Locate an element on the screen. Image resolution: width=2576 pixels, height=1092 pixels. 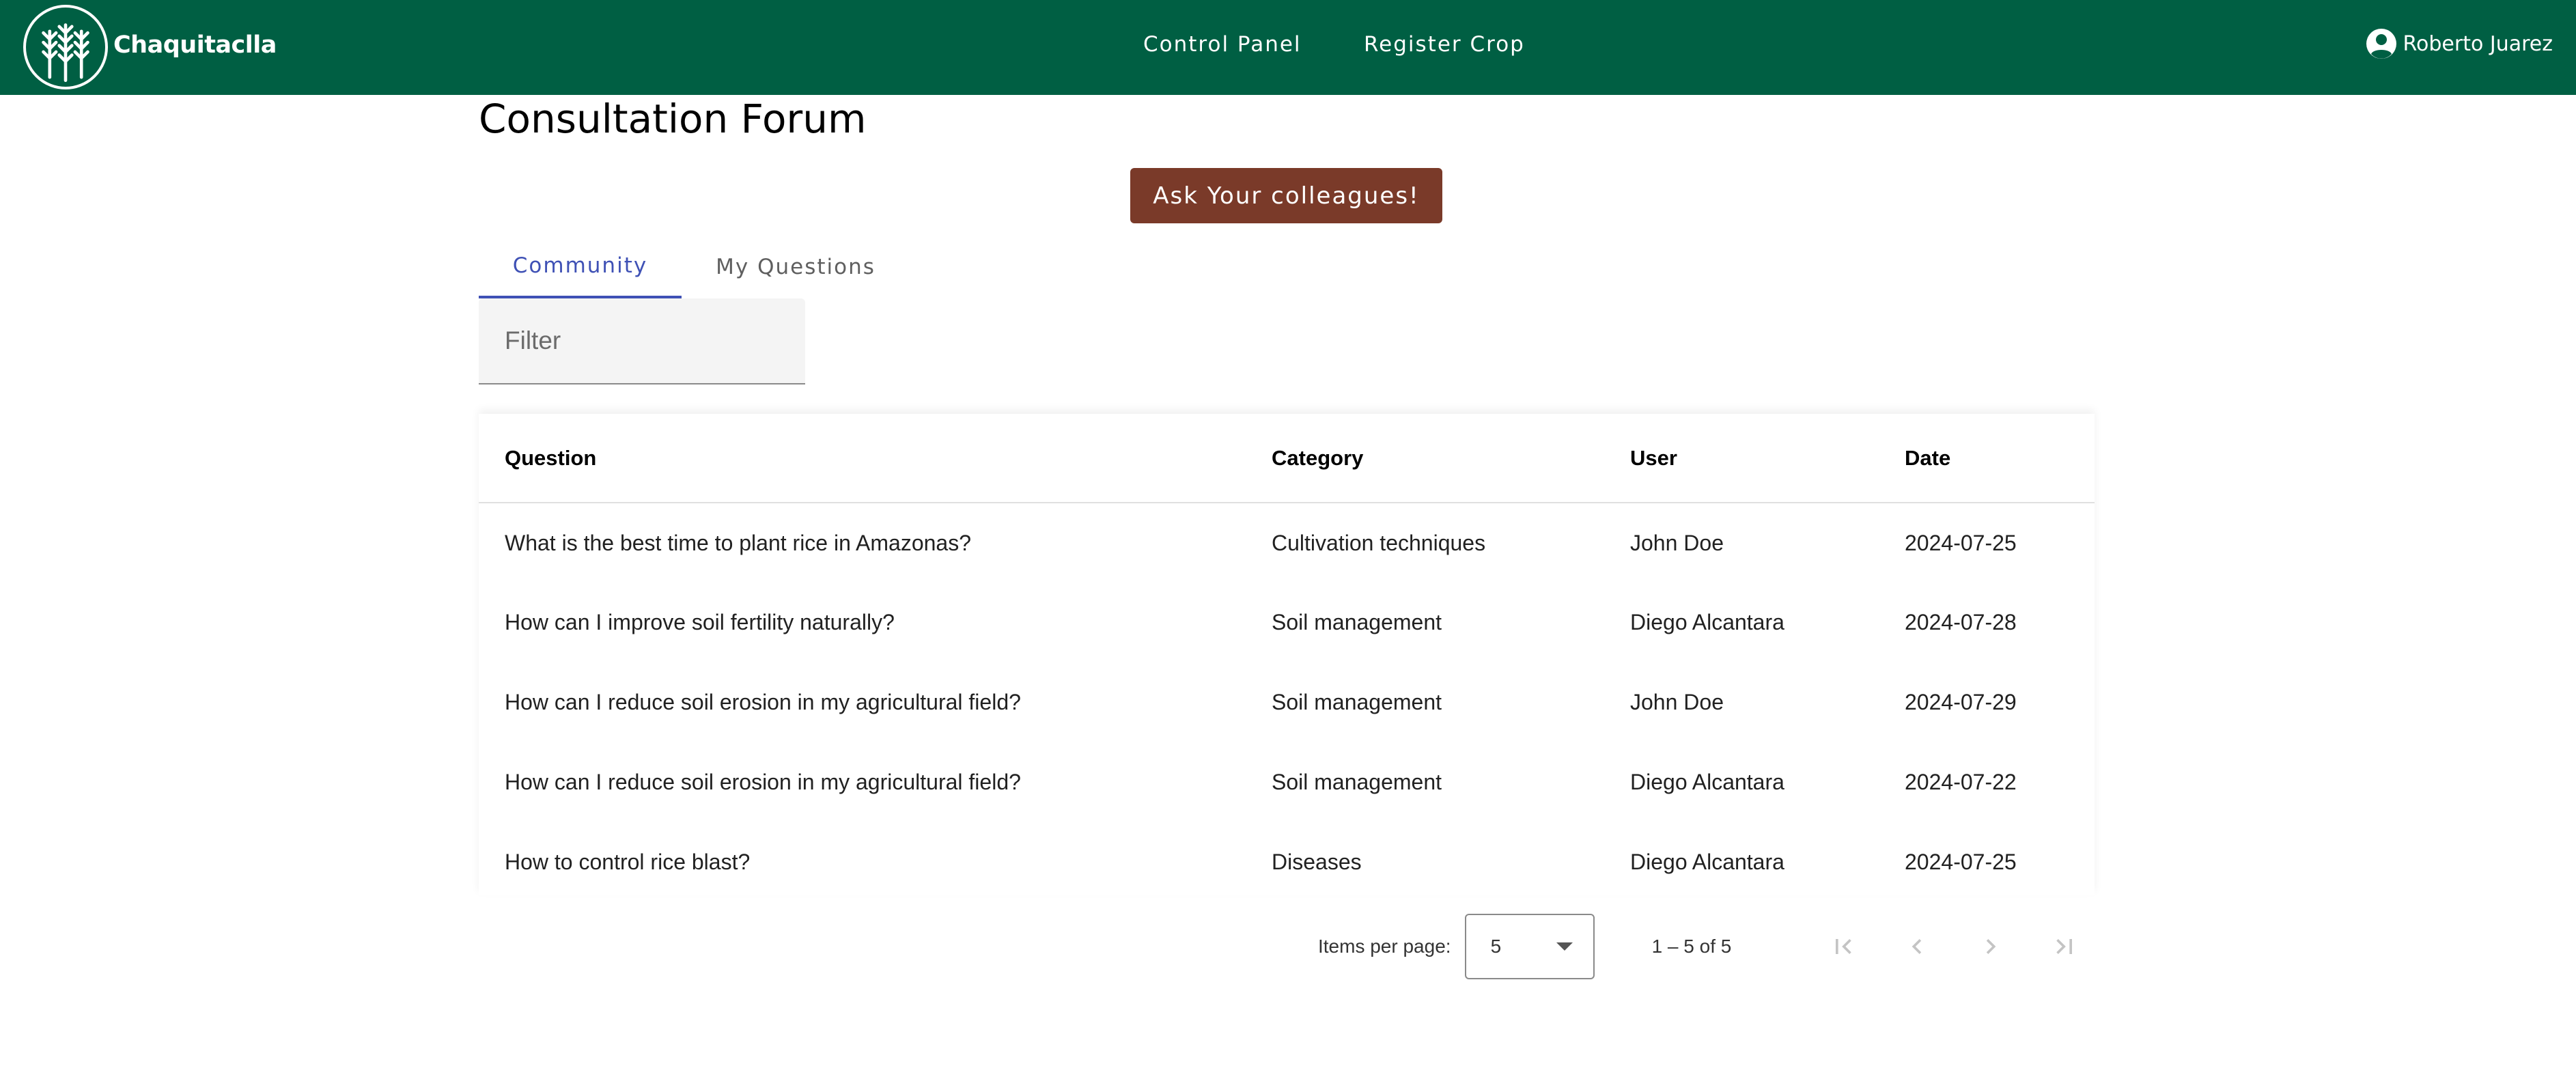
cell-date: 2024-07-28 is located at coordinates (1961, 622).